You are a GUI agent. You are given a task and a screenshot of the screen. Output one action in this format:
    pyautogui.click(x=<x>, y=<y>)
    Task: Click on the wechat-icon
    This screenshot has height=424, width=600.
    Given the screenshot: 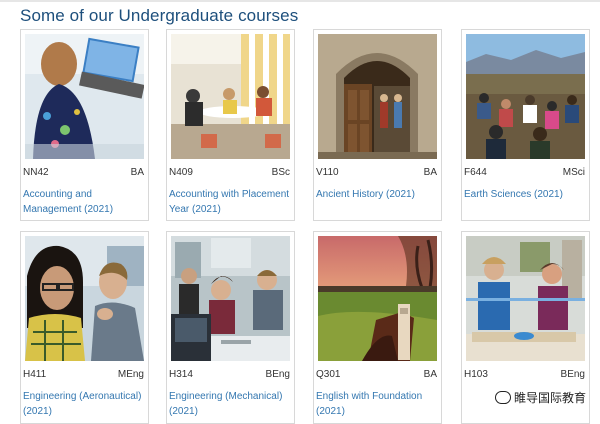 What is the action you would take?
    pyautogui.click(x=502, y=397)
    